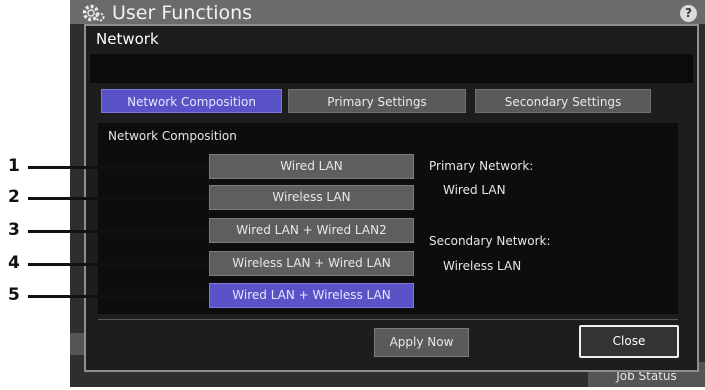  I want to click on dialog-title: Network, so click(127, 39).